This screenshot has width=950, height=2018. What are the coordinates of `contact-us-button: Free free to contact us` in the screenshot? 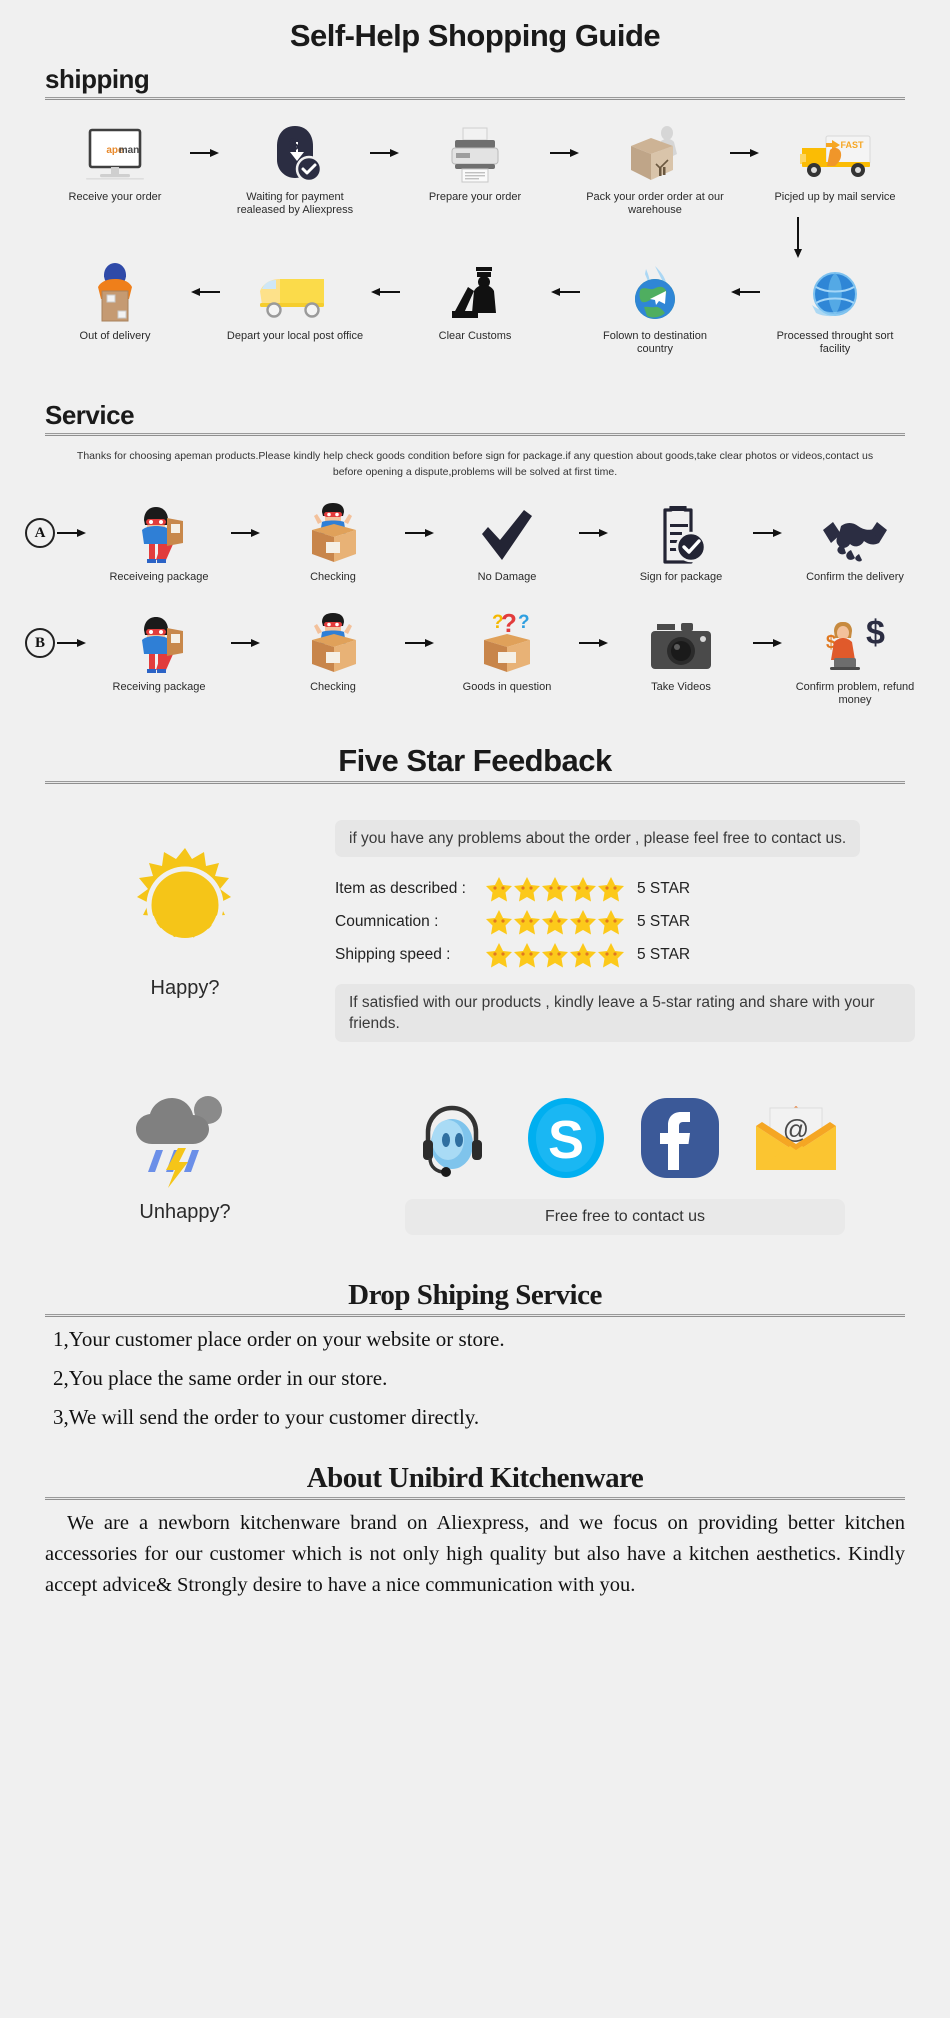 It's located at (625, 1217).